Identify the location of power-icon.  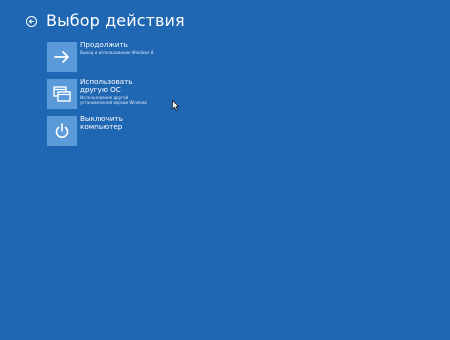
(62, 131).